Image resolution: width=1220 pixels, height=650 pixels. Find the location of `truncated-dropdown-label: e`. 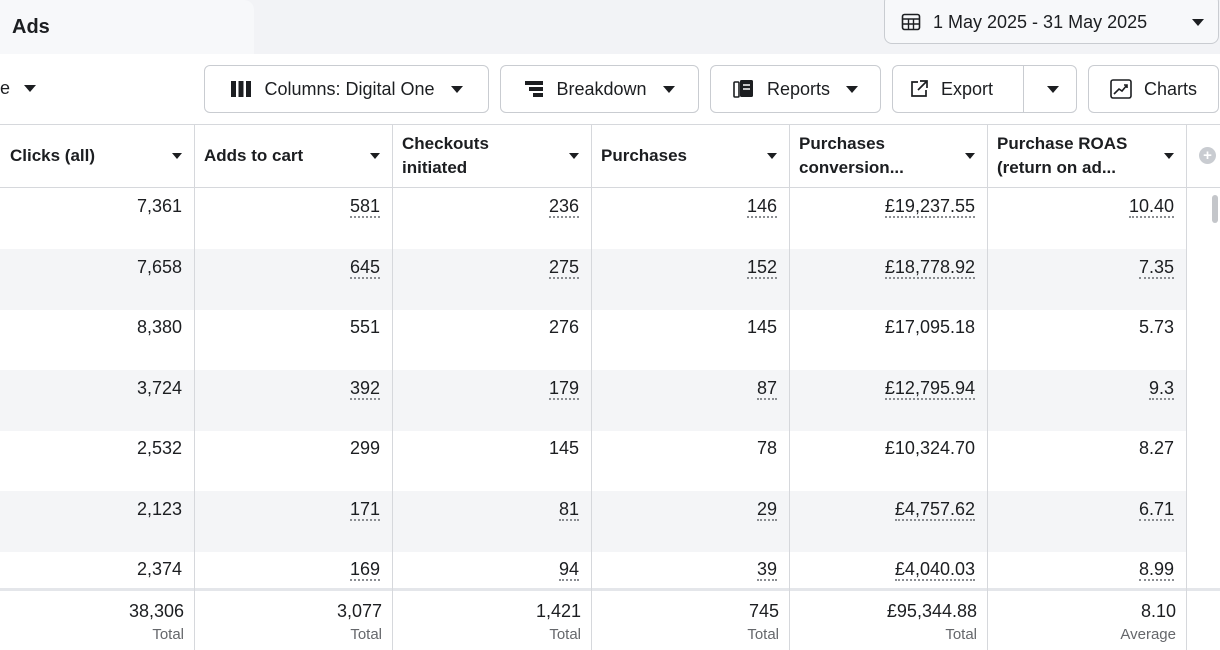

truncated-dropdown-label: e is located at coordinates (5, 88).